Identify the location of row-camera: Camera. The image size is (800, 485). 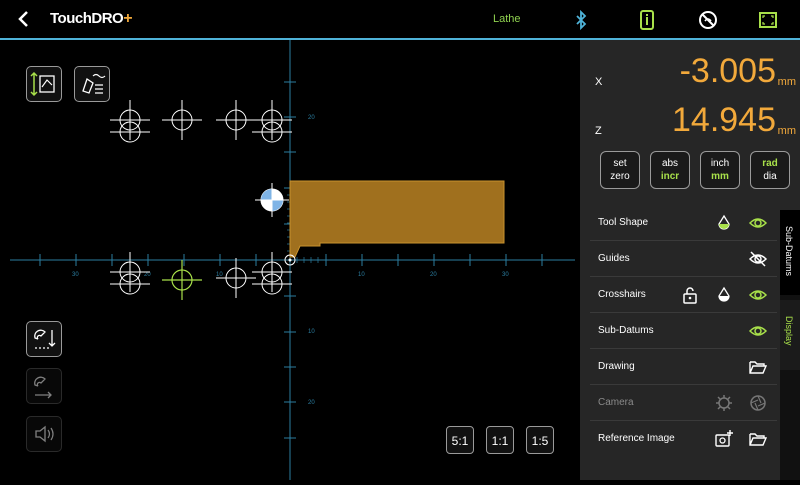
(683, 403).